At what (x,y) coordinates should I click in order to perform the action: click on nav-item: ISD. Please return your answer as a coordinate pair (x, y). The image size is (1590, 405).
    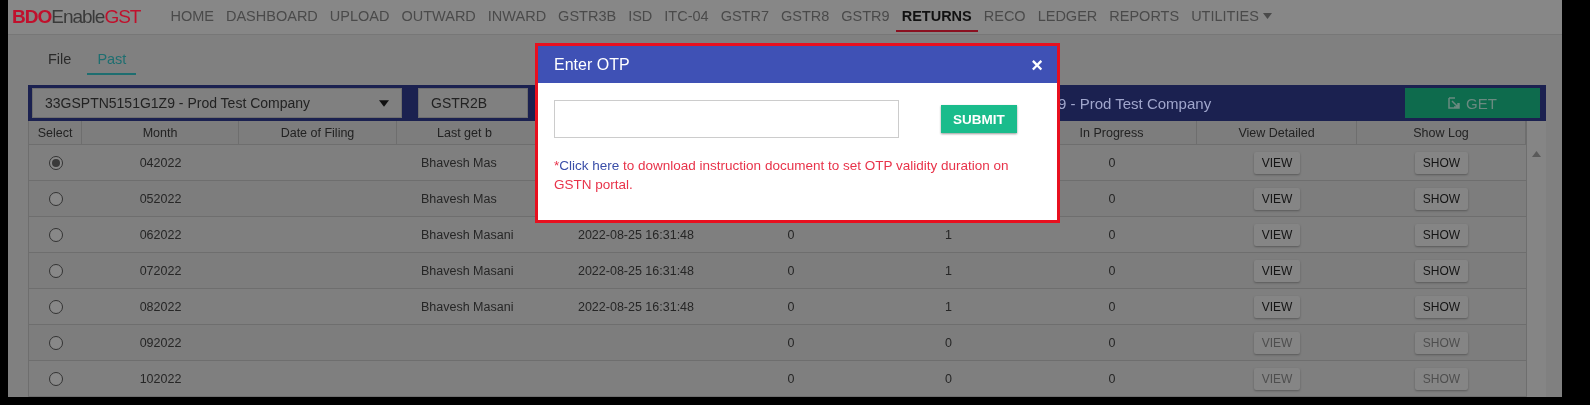
    Looking at the image, I should click on (640, 17).